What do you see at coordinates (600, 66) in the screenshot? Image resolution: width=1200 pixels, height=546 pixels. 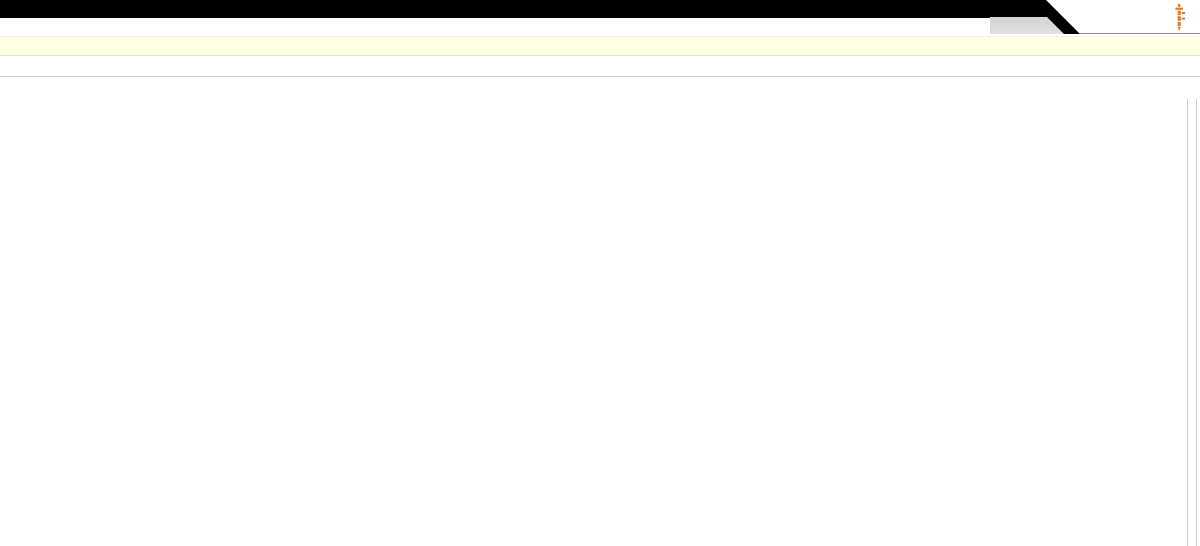 I see `page-title` at bounding box center [600, 66].